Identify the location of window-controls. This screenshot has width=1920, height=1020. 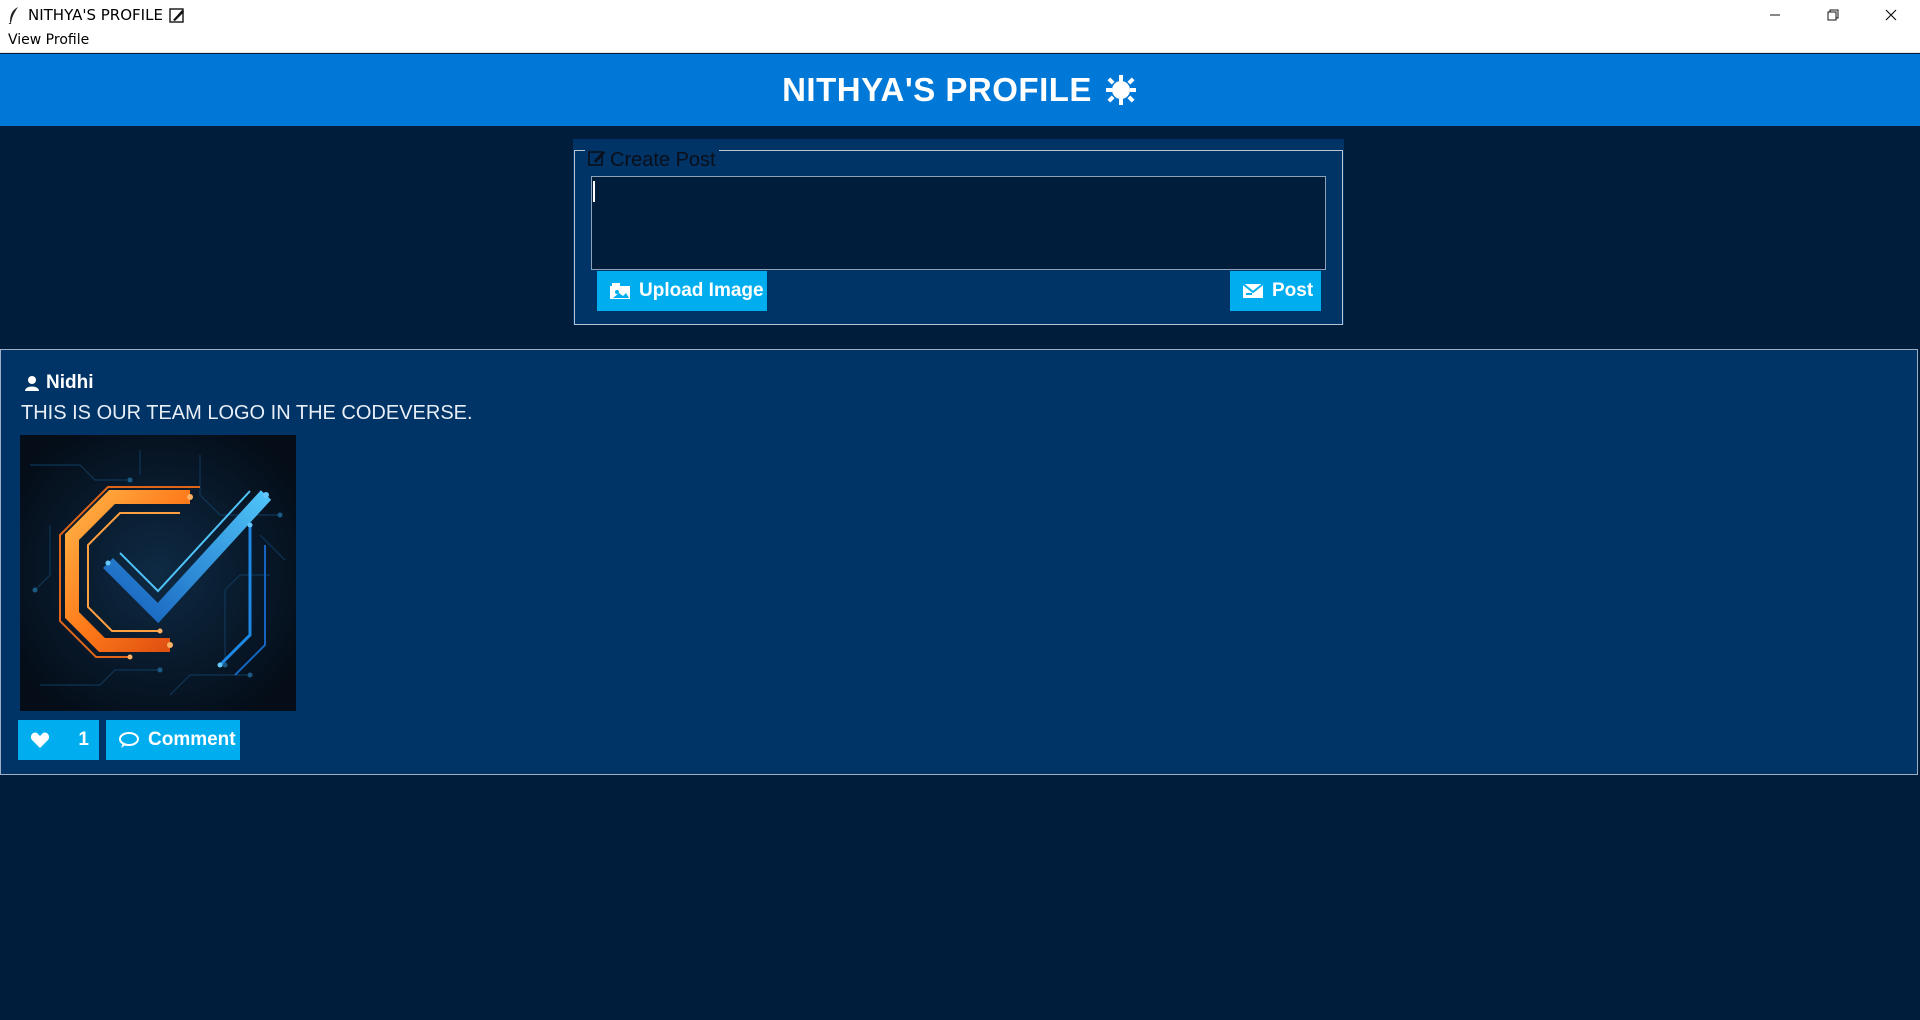
(1833, 14).